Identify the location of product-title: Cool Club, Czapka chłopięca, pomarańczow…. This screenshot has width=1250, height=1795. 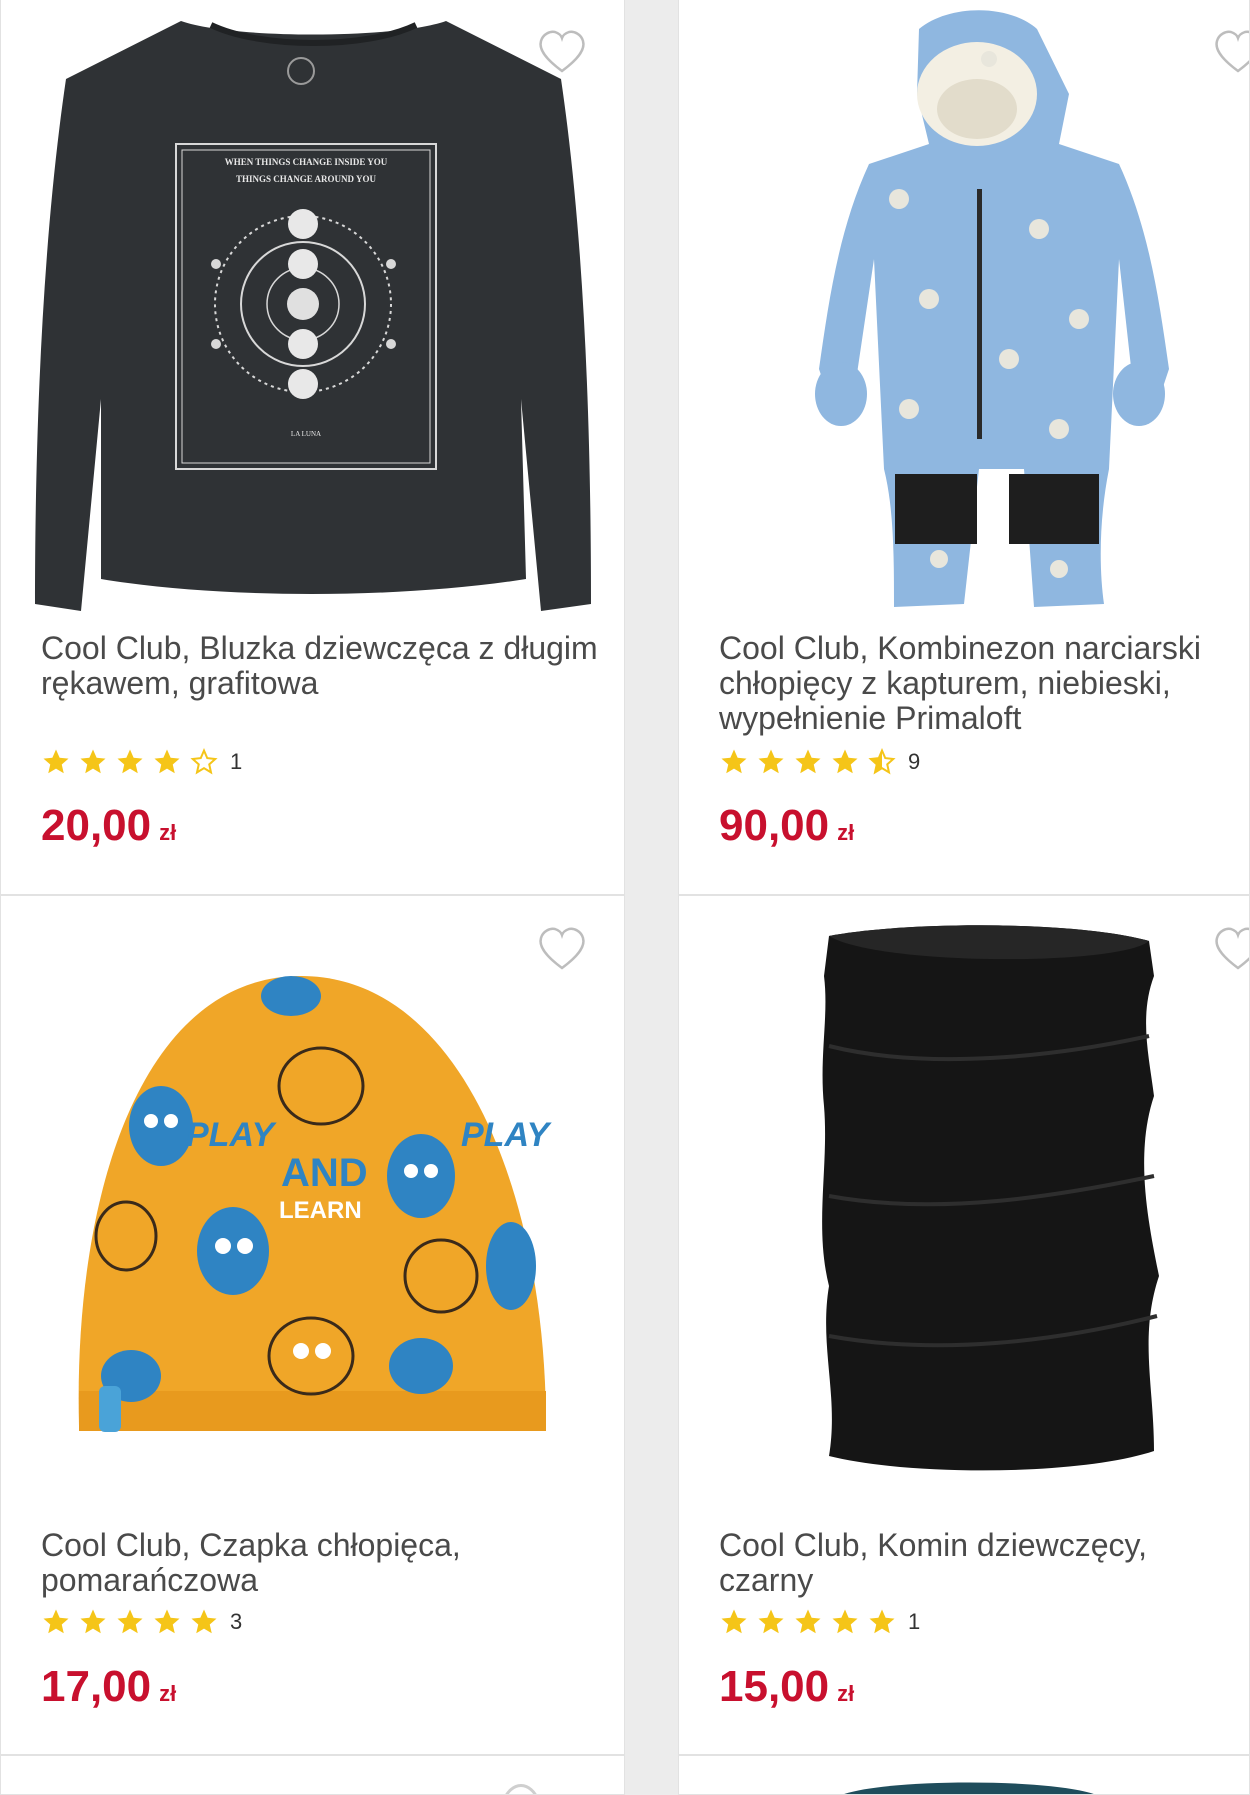
(327, 1563).